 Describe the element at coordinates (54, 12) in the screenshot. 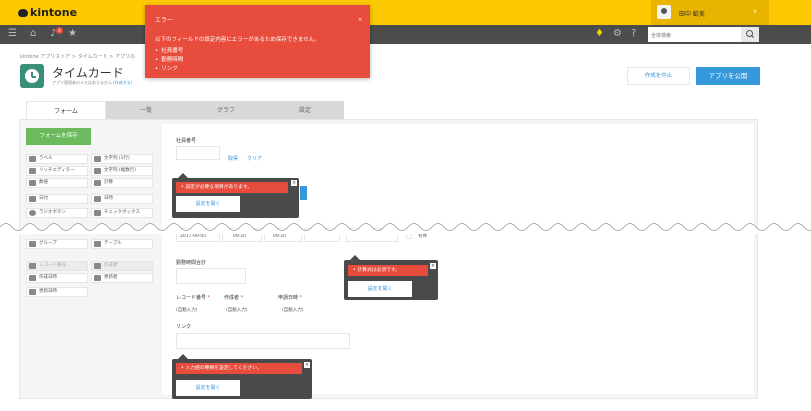

I see `logo-text: kintone` at that location.